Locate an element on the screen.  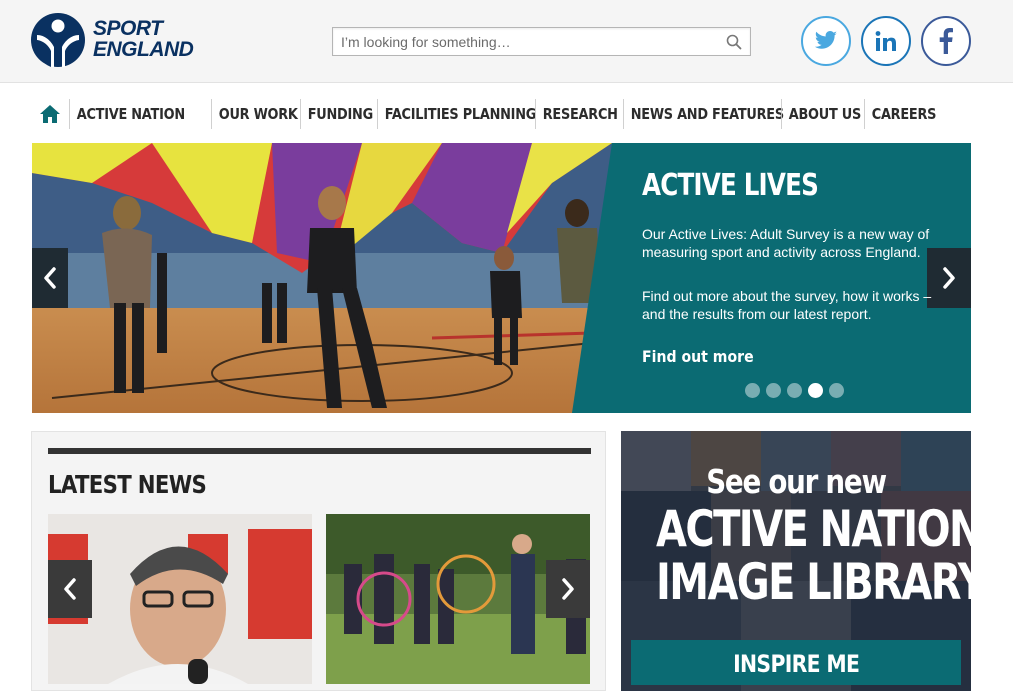
search-input is located at coordinates (525, 41).